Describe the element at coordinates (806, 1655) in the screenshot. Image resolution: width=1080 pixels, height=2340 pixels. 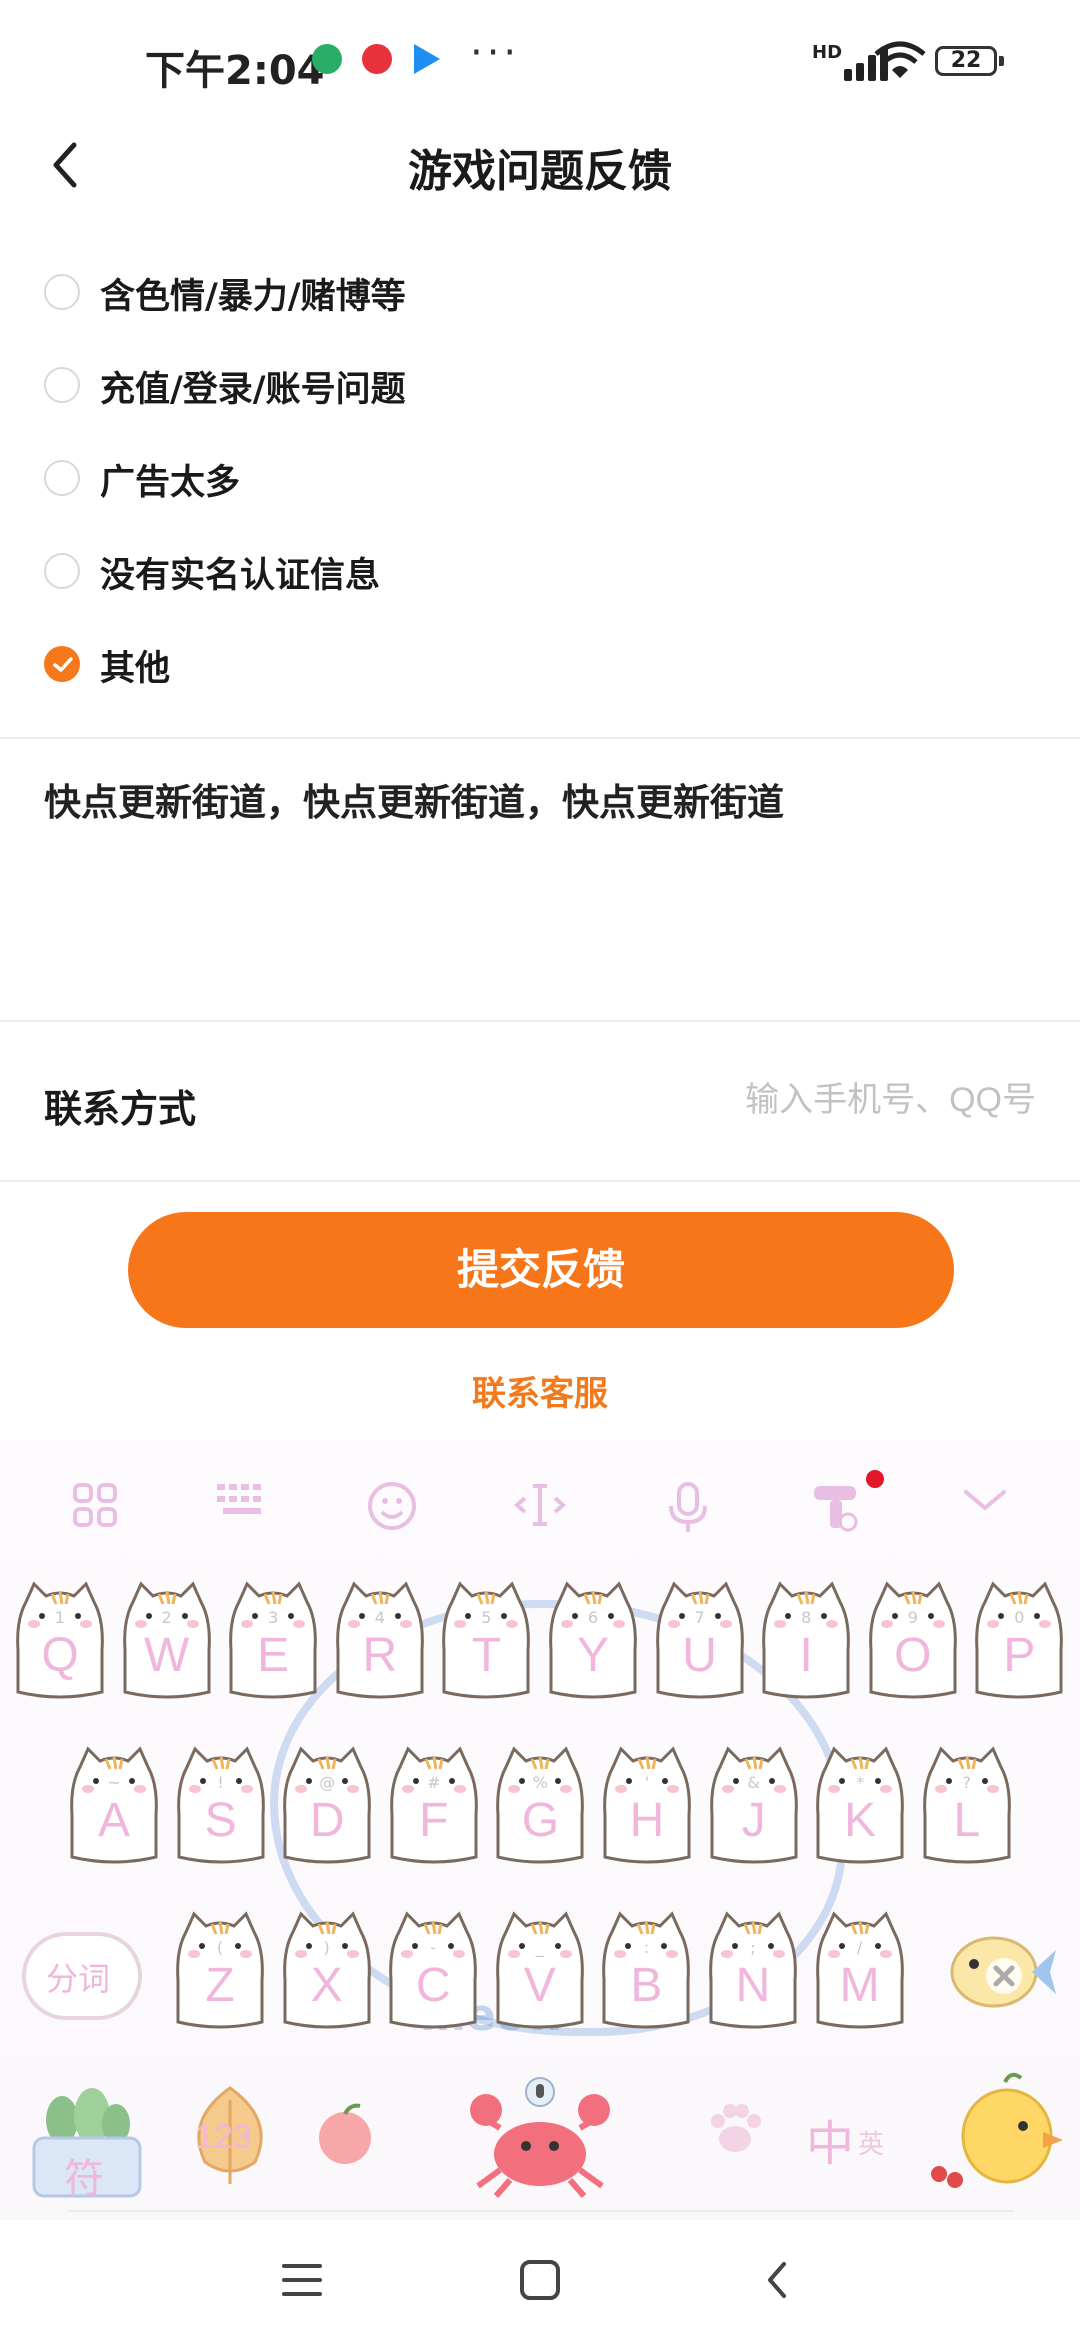
I see `key-letter: I` at that location.